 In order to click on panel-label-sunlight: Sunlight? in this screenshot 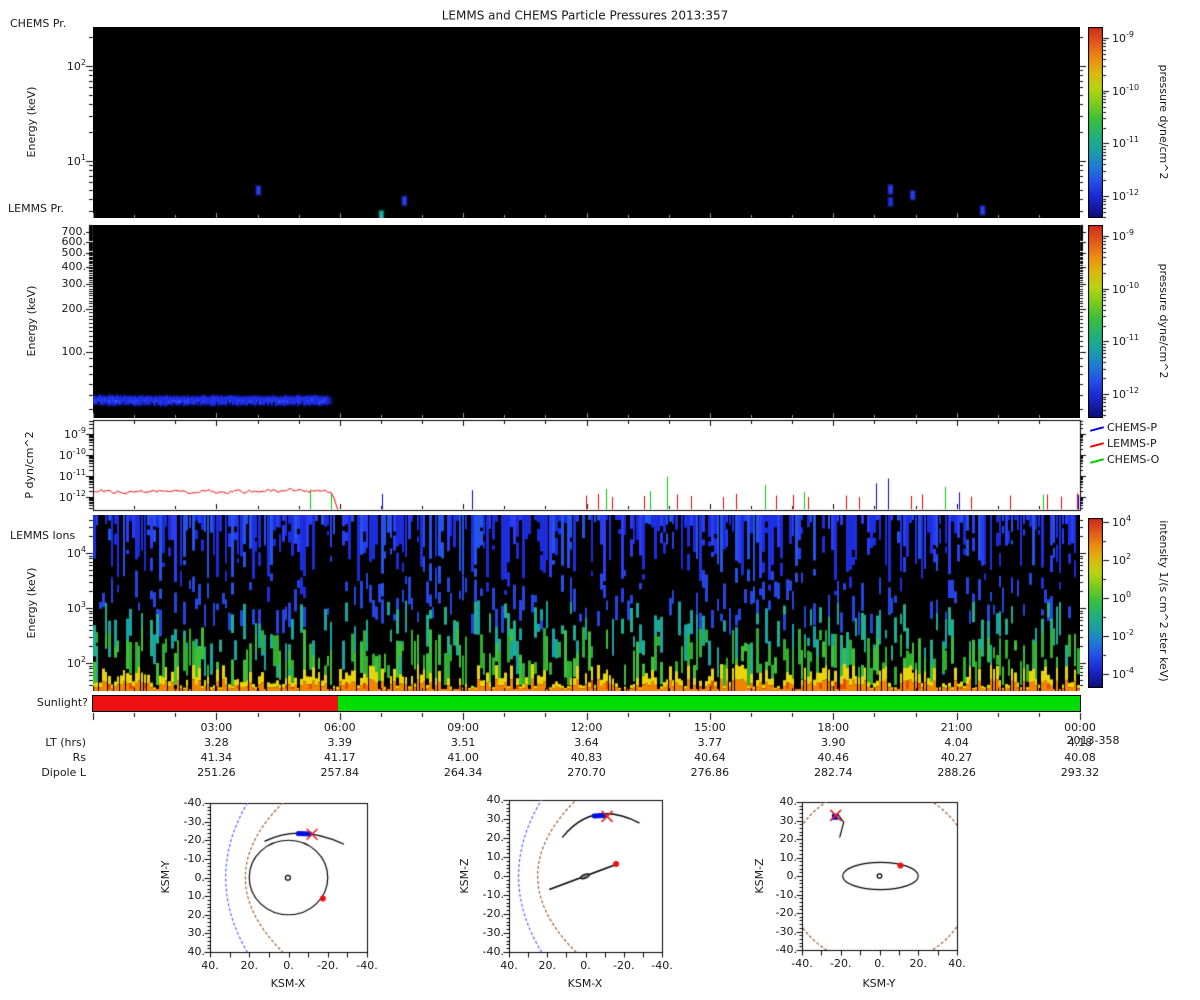, I will do `click(62, 702)`.